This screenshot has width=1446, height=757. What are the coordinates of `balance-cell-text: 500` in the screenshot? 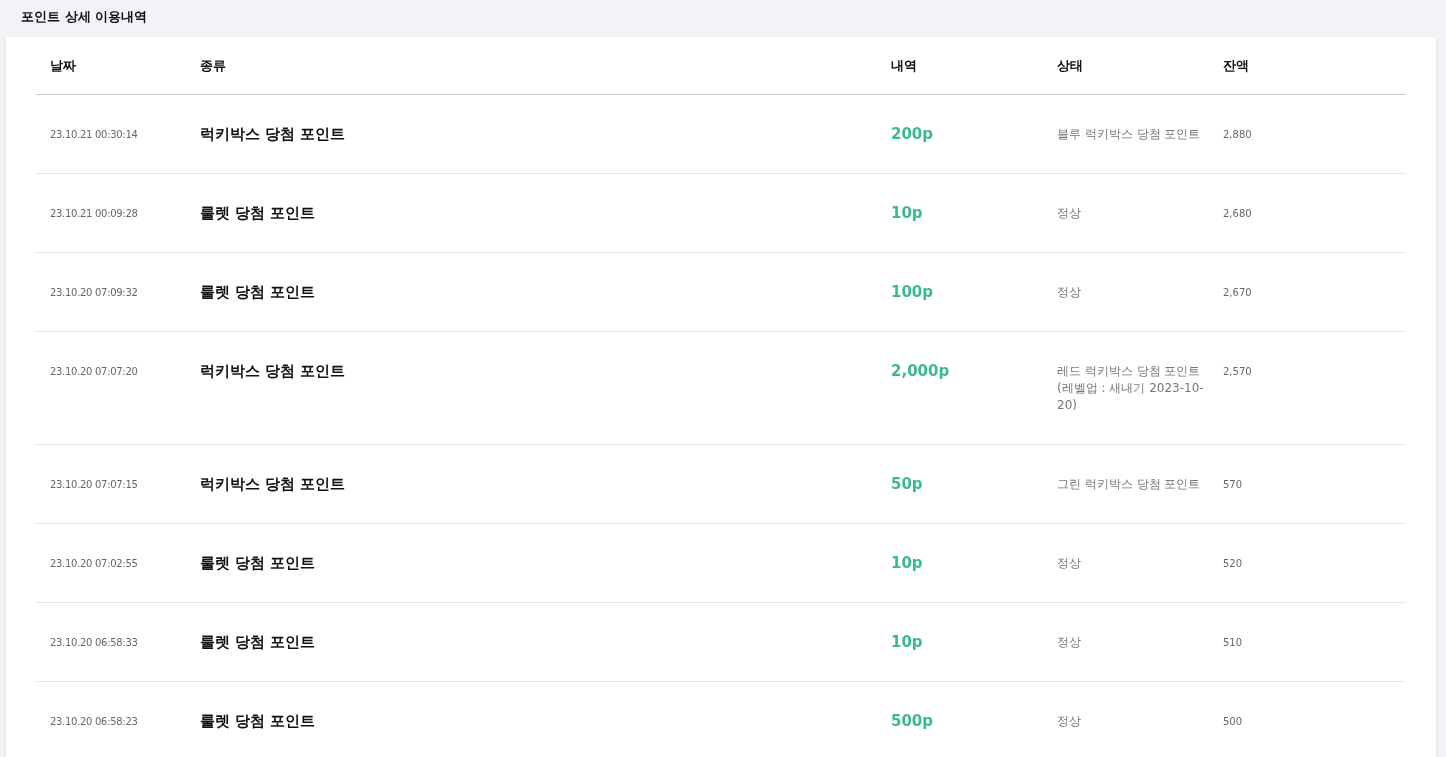 It's located at (1233, 722).